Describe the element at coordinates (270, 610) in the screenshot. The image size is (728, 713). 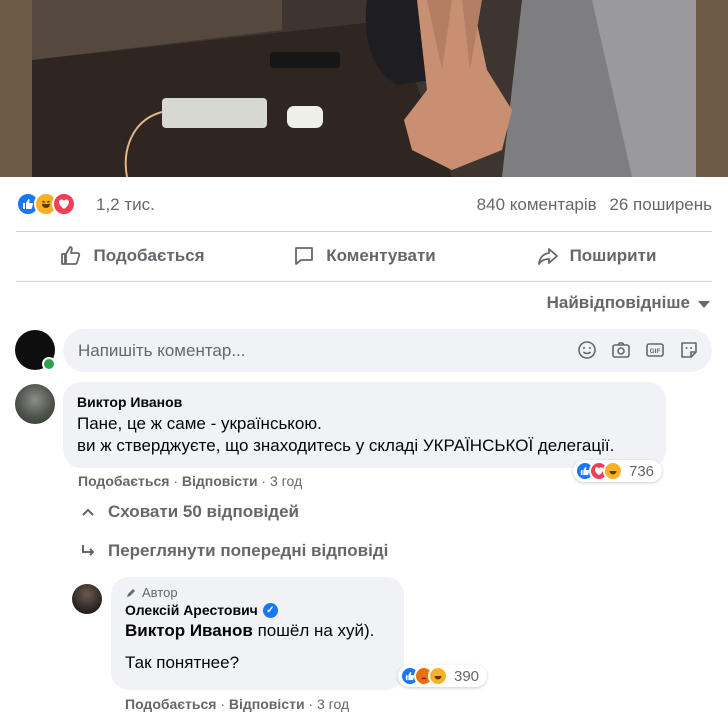
I see `verified-badge-icon: ✓` at that location.